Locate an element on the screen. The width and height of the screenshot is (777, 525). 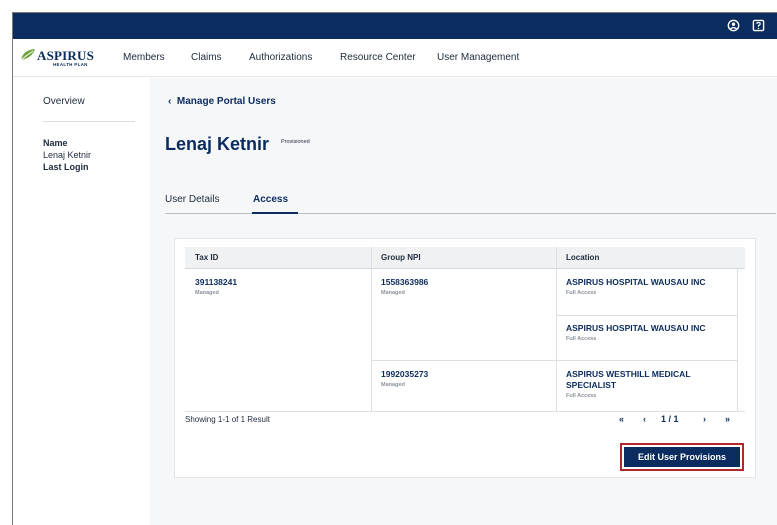
nav-claims: Claims is located at coordinates (206, 57).